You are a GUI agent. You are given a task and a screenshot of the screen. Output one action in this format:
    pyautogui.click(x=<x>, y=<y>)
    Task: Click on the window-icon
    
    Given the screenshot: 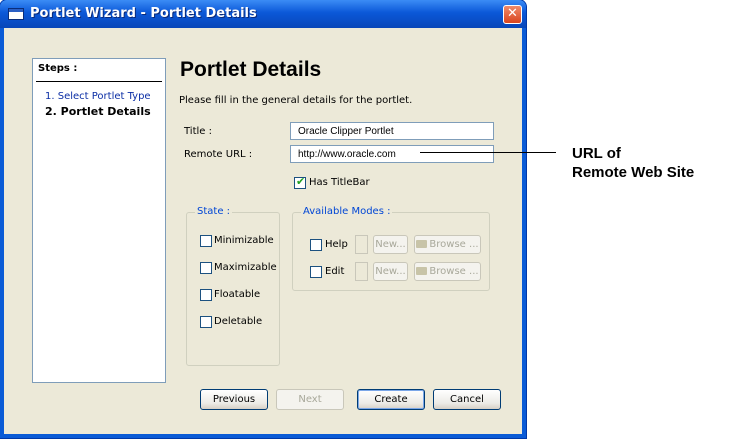 What is the action you would take?
    pyautogui.click(x=16, y=14)
    